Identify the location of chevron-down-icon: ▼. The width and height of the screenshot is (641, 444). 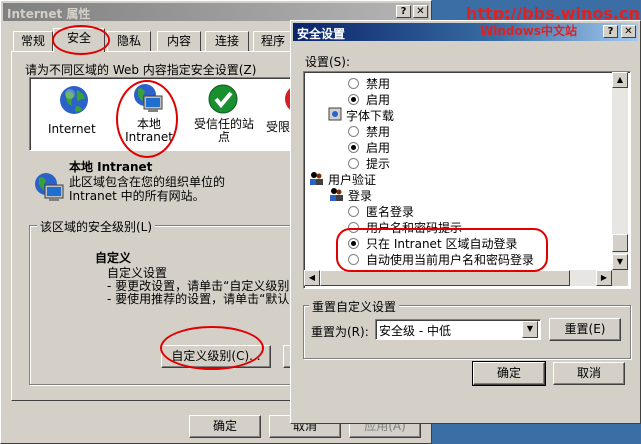
(530, 329).